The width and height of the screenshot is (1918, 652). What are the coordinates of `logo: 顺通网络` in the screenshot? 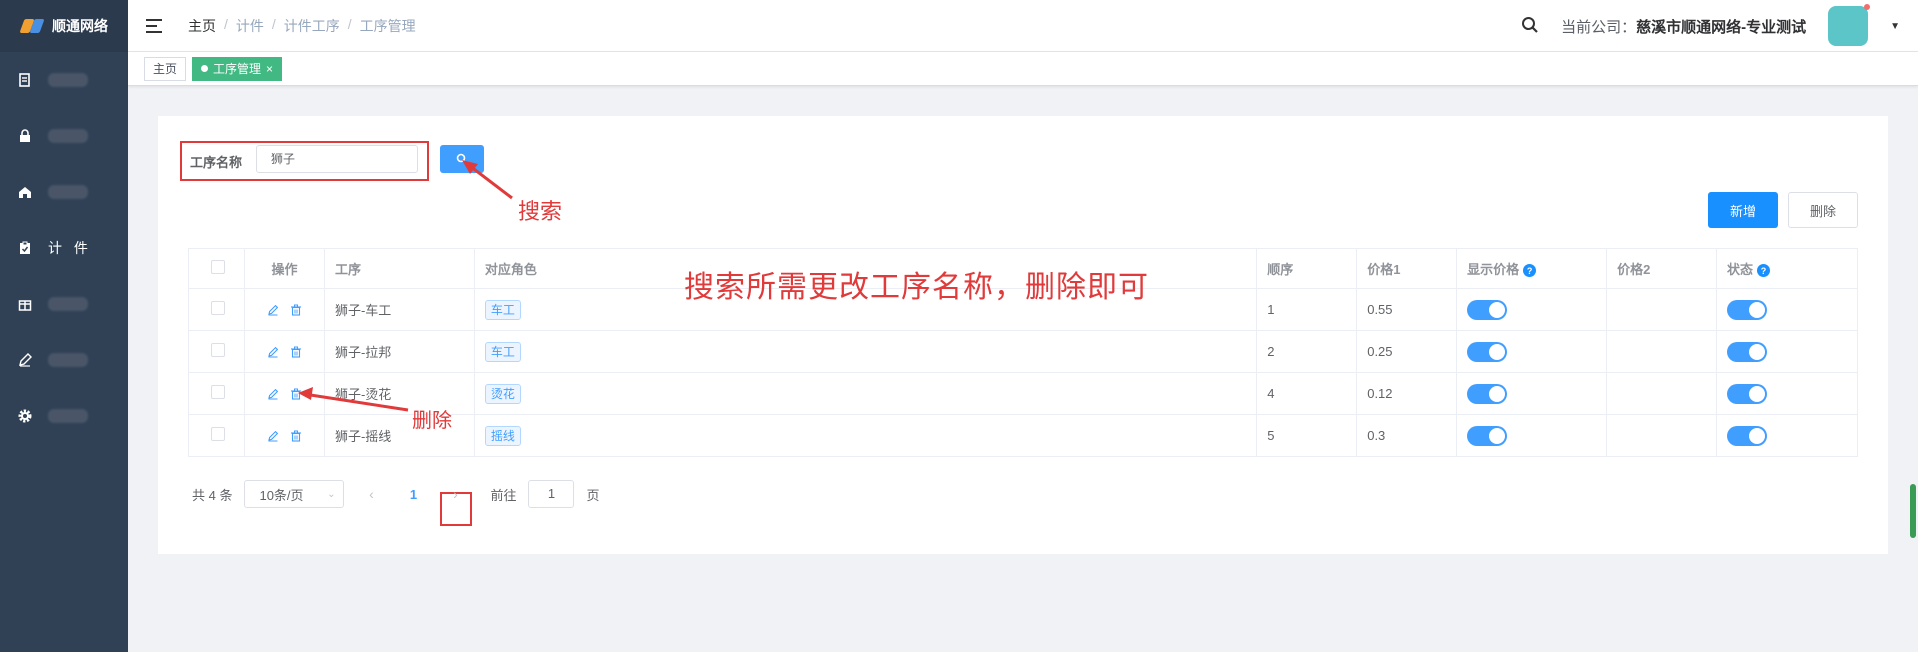 It's located at (64, 26).